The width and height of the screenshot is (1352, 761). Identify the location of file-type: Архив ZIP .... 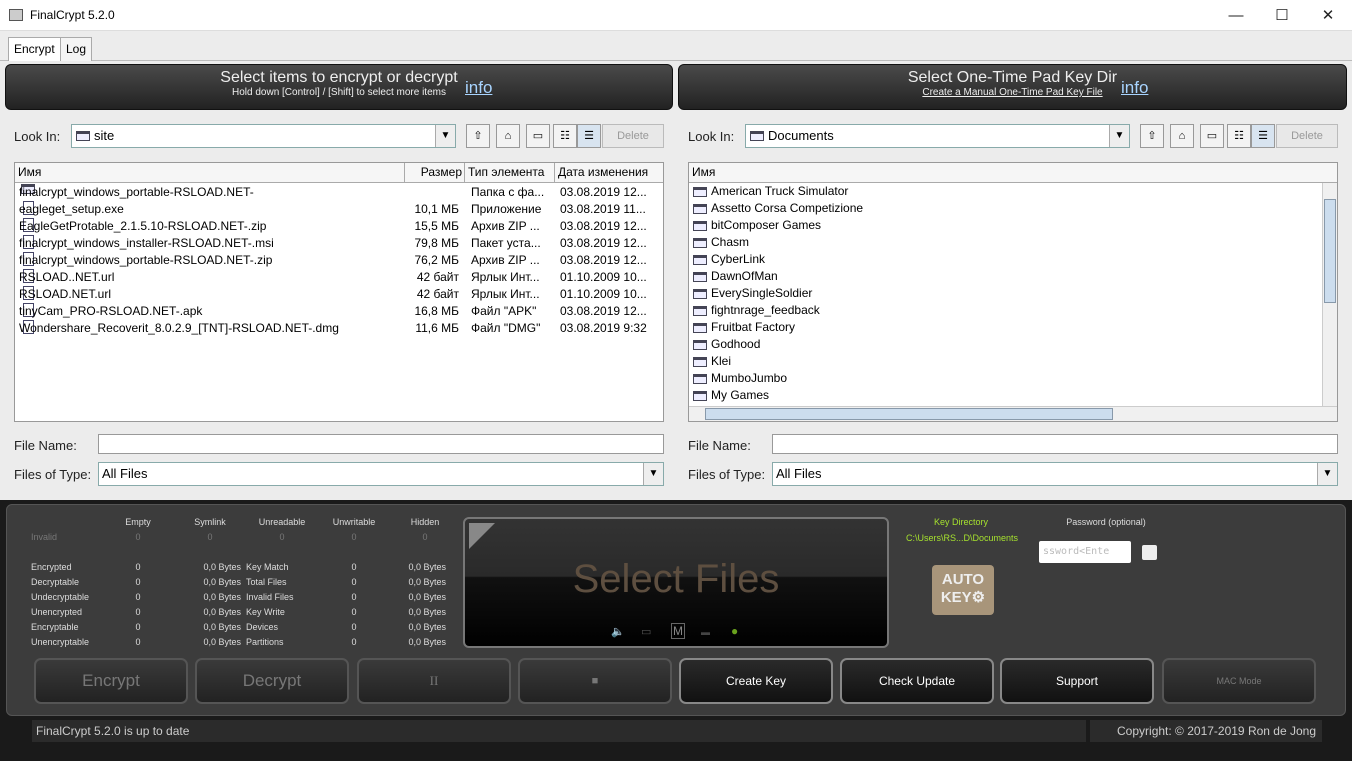
(505, 260).